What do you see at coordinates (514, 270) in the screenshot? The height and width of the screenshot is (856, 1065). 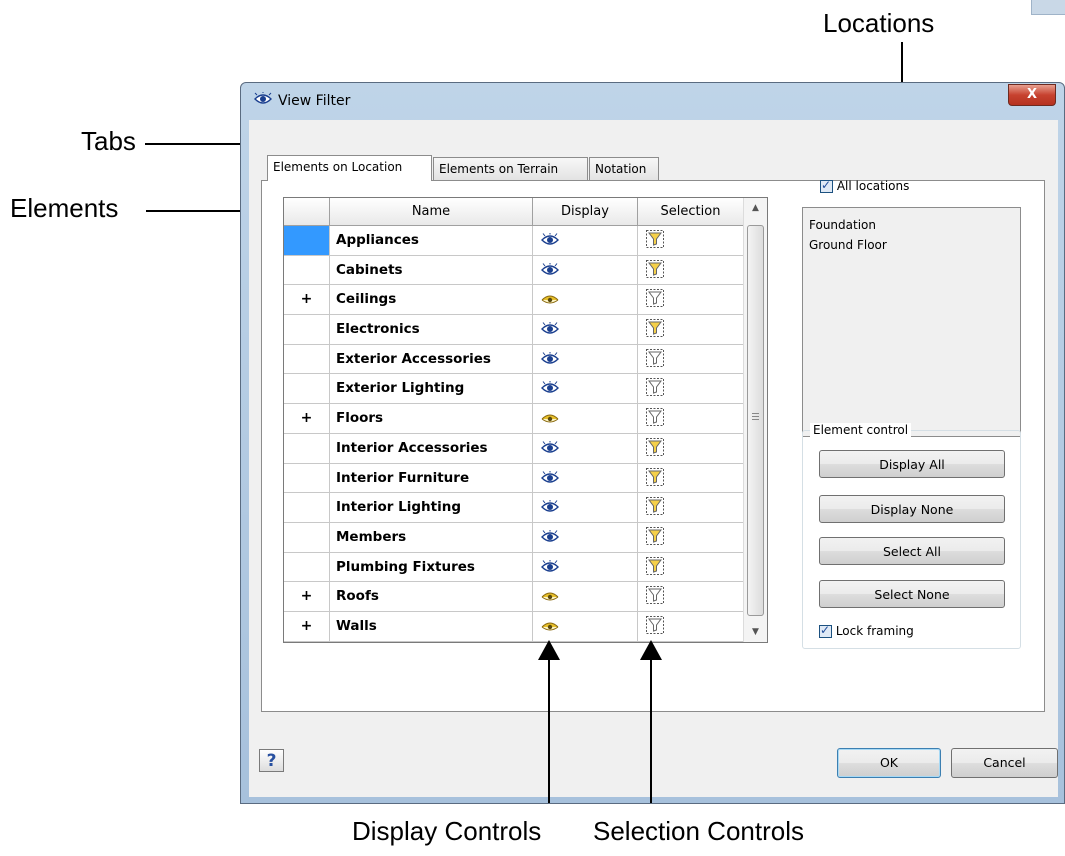 I see `table-row: Cabinets` at bounding box center [514, 270].